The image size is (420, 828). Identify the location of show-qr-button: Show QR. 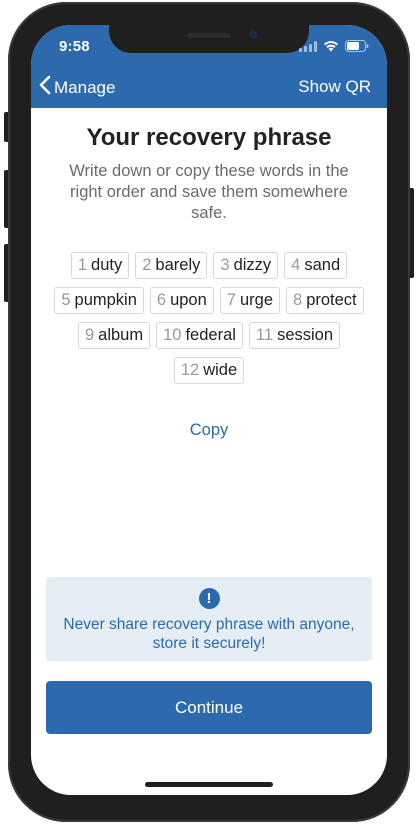
(334, 87).